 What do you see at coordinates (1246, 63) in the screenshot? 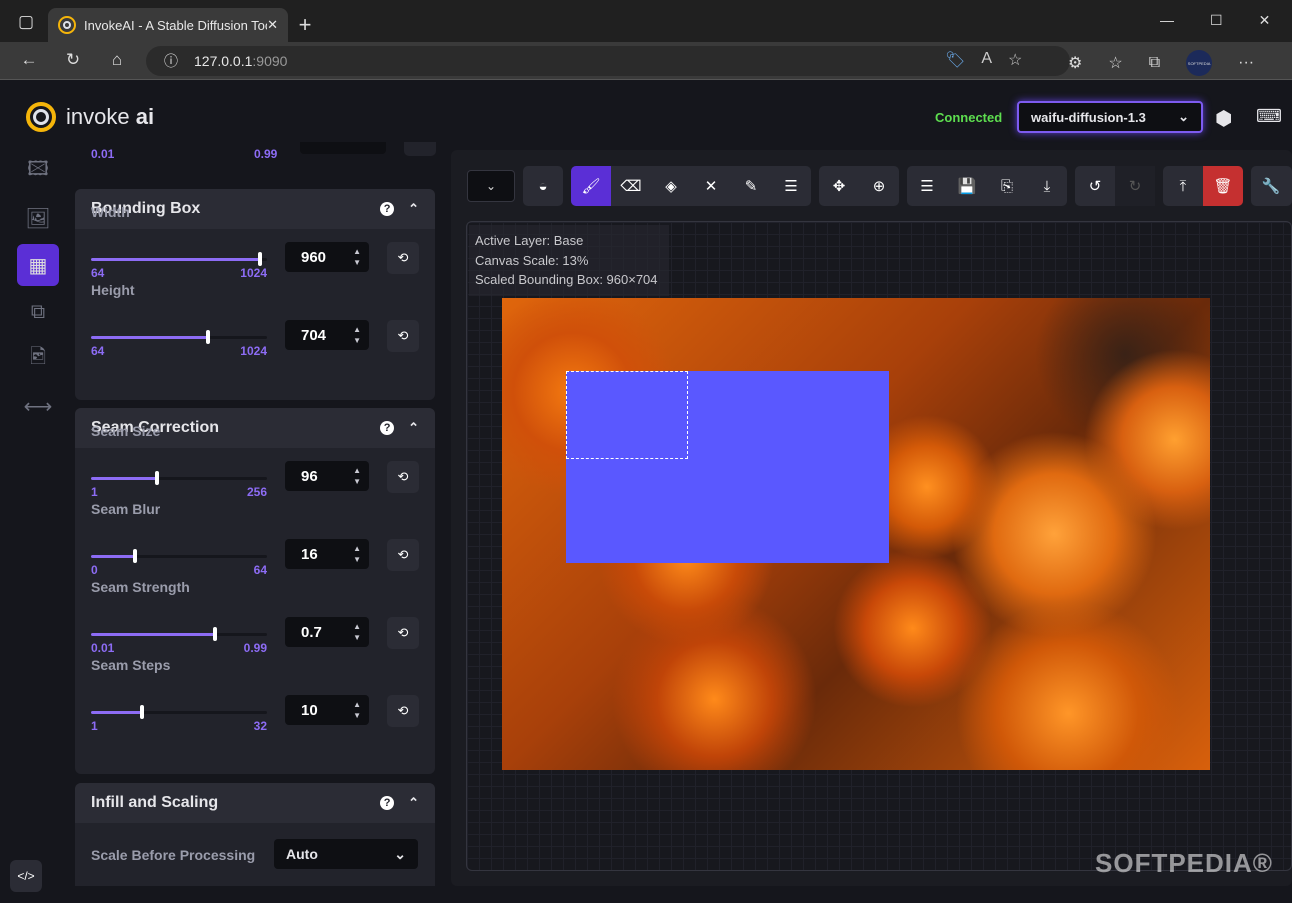
I see `more-icon: ···` at bounding box center [1246, 63].